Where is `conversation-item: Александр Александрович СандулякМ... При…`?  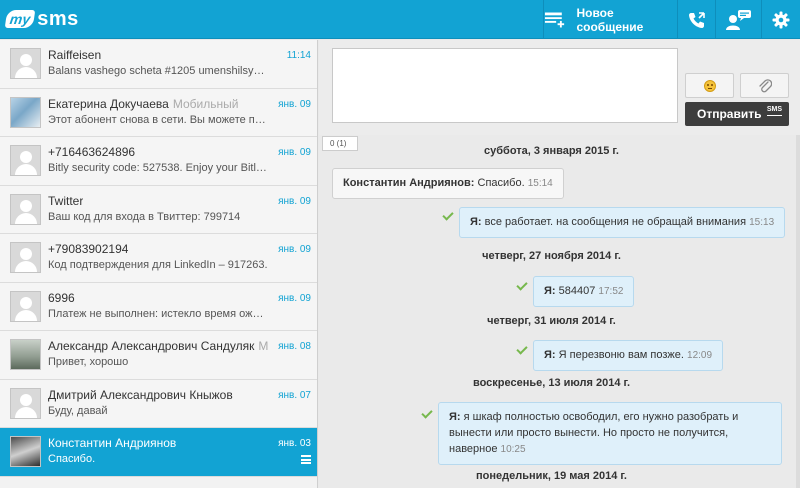
conversation-item: Александр Александрович СандулякМ... При… is located at coordinates (158, 355).